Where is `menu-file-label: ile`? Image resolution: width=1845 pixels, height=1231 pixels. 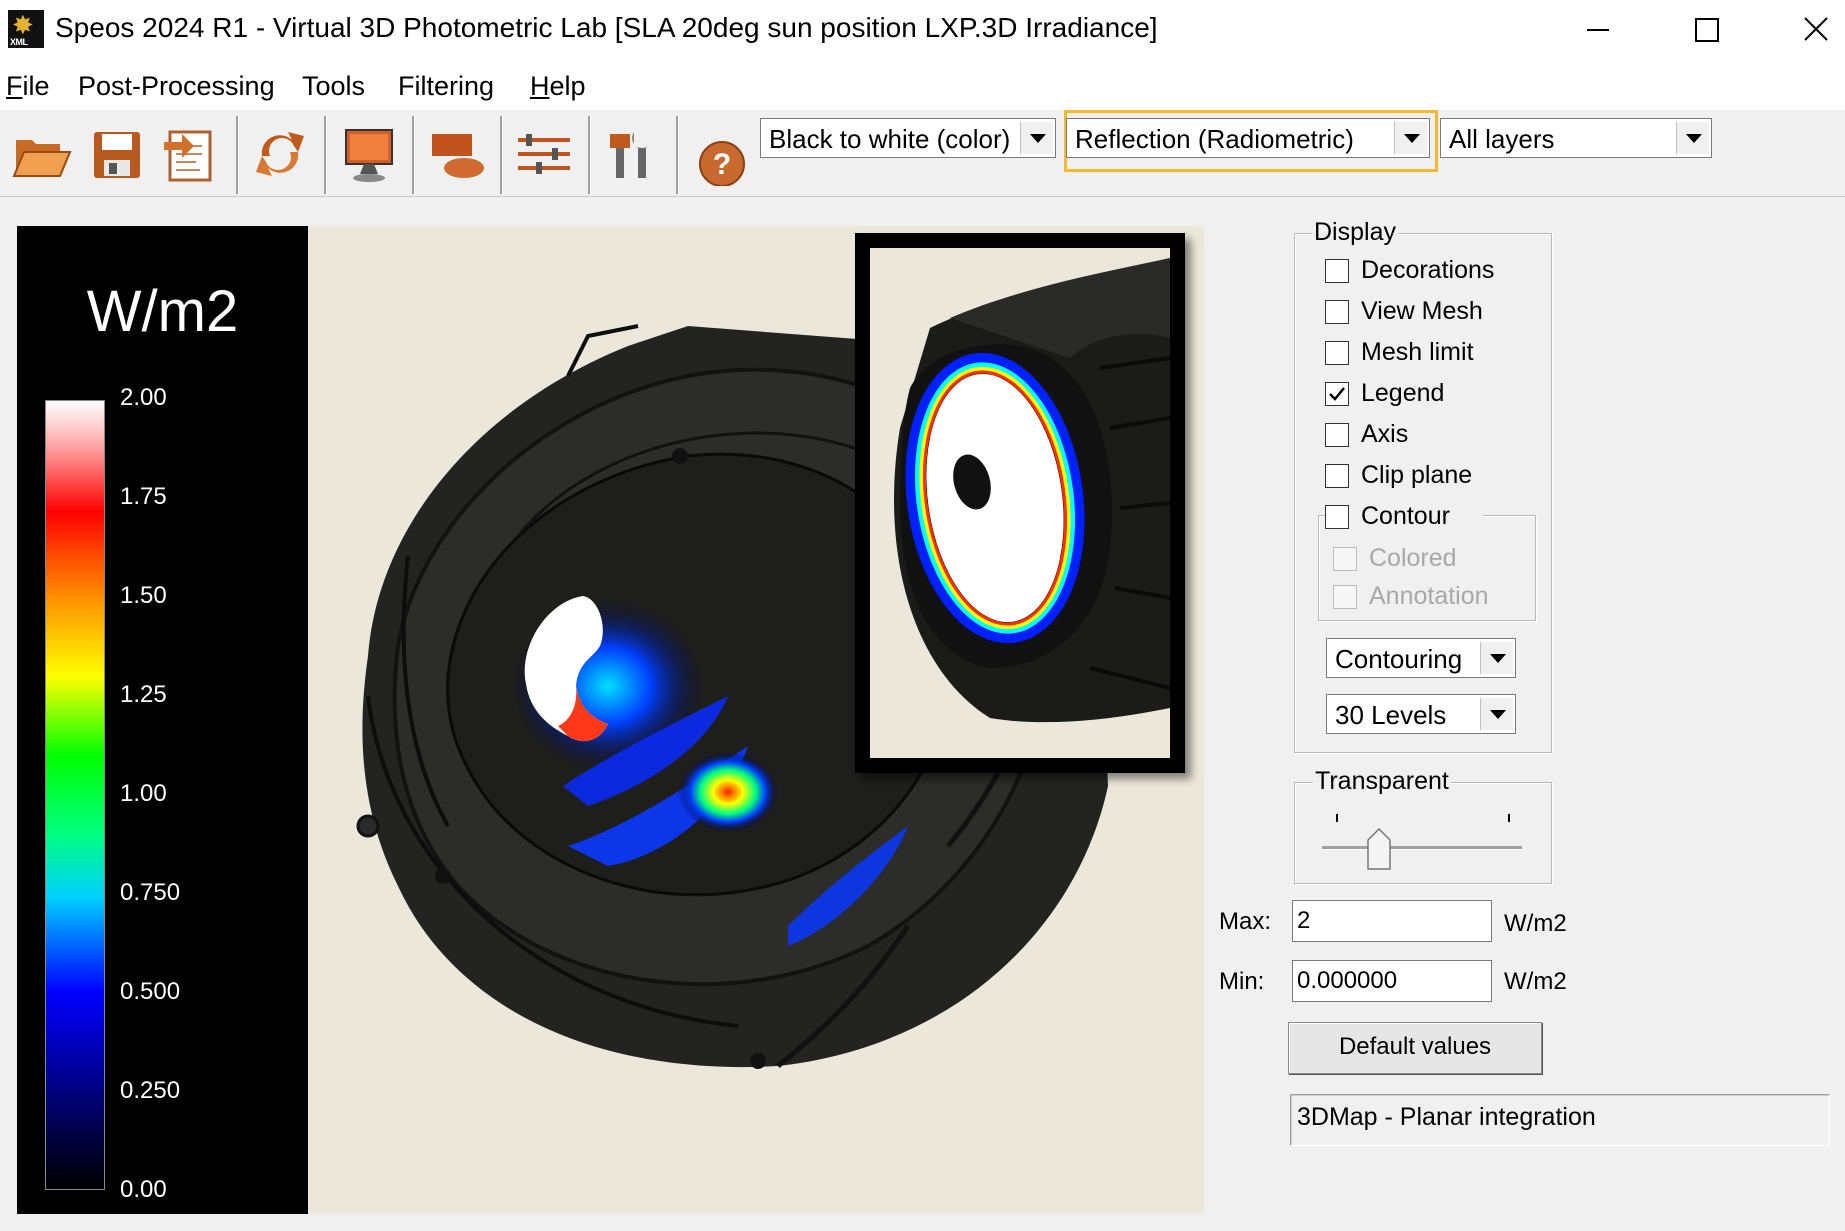 menu-file-label: ile is located at coordinates (36, 86).